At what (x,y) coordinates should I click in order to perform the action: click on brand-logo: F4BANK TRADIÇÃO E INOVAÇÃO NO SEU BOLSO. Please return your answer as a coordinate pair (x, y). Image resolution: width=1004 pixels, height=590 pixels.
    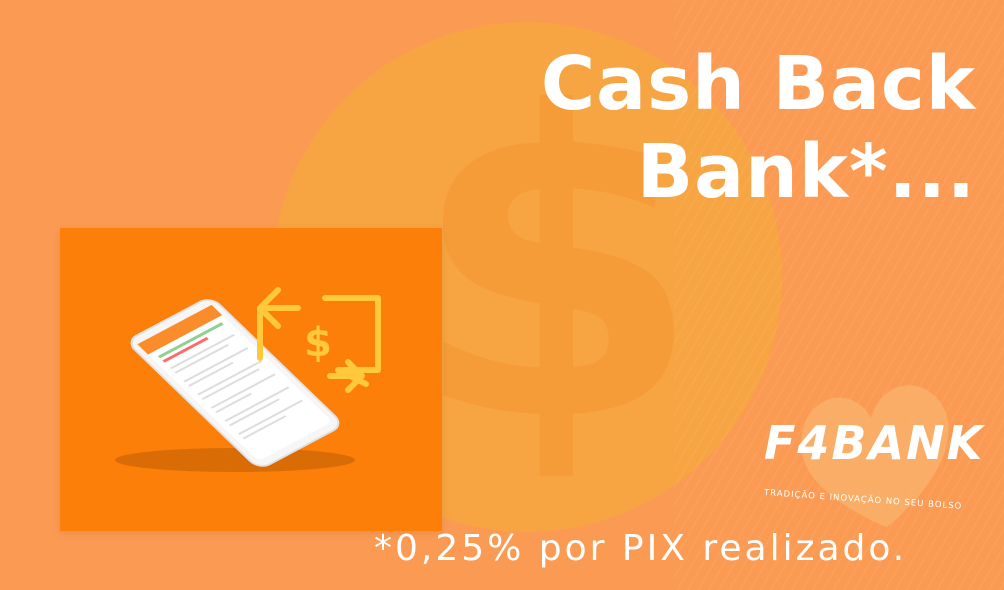
    Looking at the image, I should click on (867, 458).